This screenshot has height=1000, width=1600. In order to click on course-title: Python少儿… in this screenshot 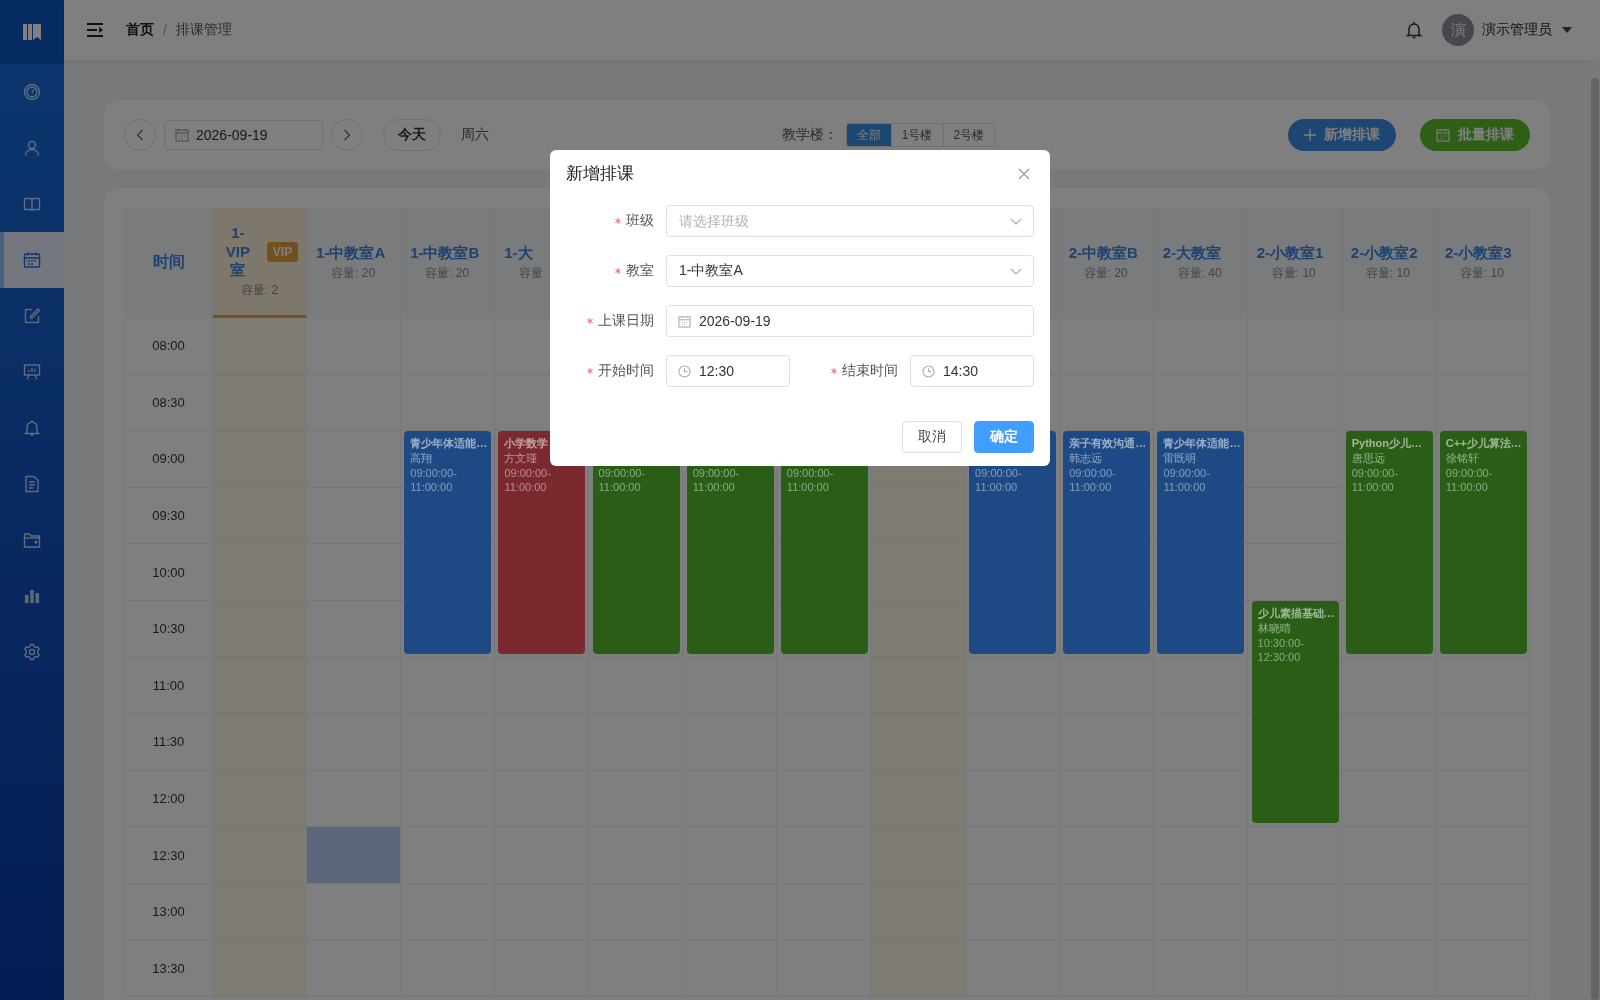, I will do `click(1387, 444)`.